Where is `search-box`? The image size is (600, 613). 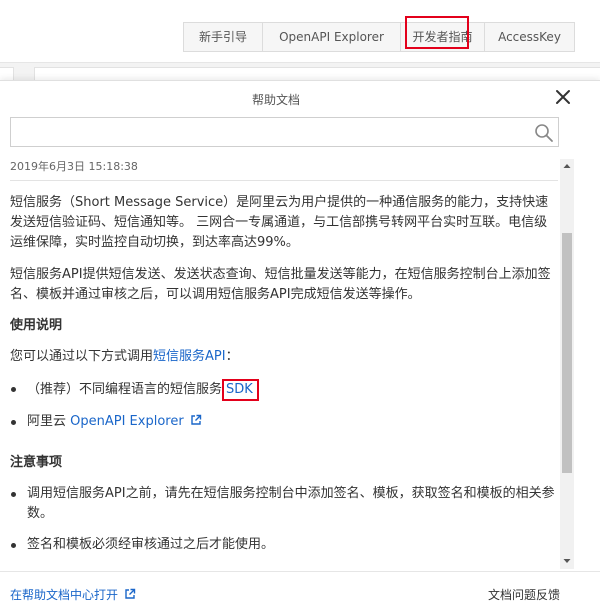
search-box is located at coordinates (284, 132).